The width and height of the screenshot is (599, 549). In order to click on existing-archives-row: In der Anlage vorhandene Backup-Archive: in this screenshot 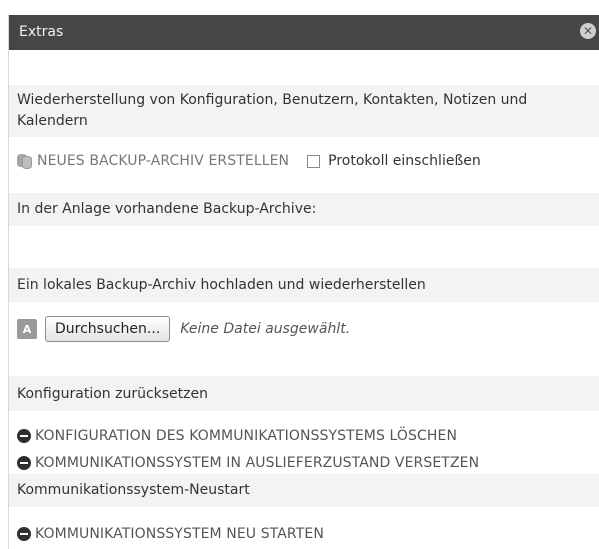, I will do `click(304, 209)`.